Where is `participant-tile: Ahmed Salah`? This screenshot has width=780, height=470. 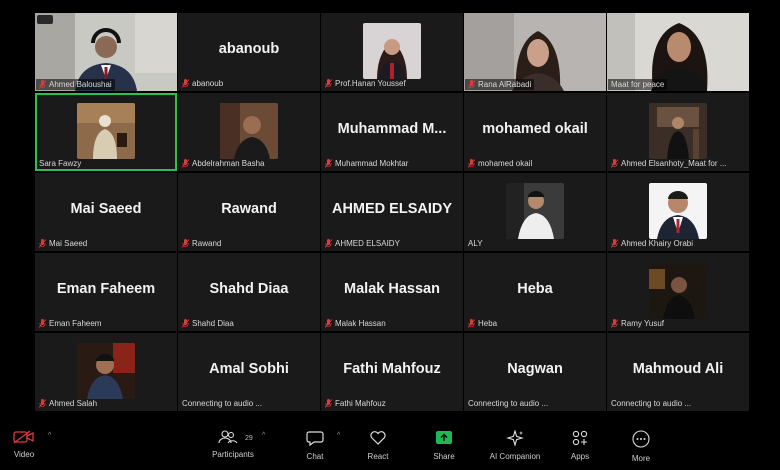
participant-tile: Ahmed Salah is located at coordinates (106, 372).